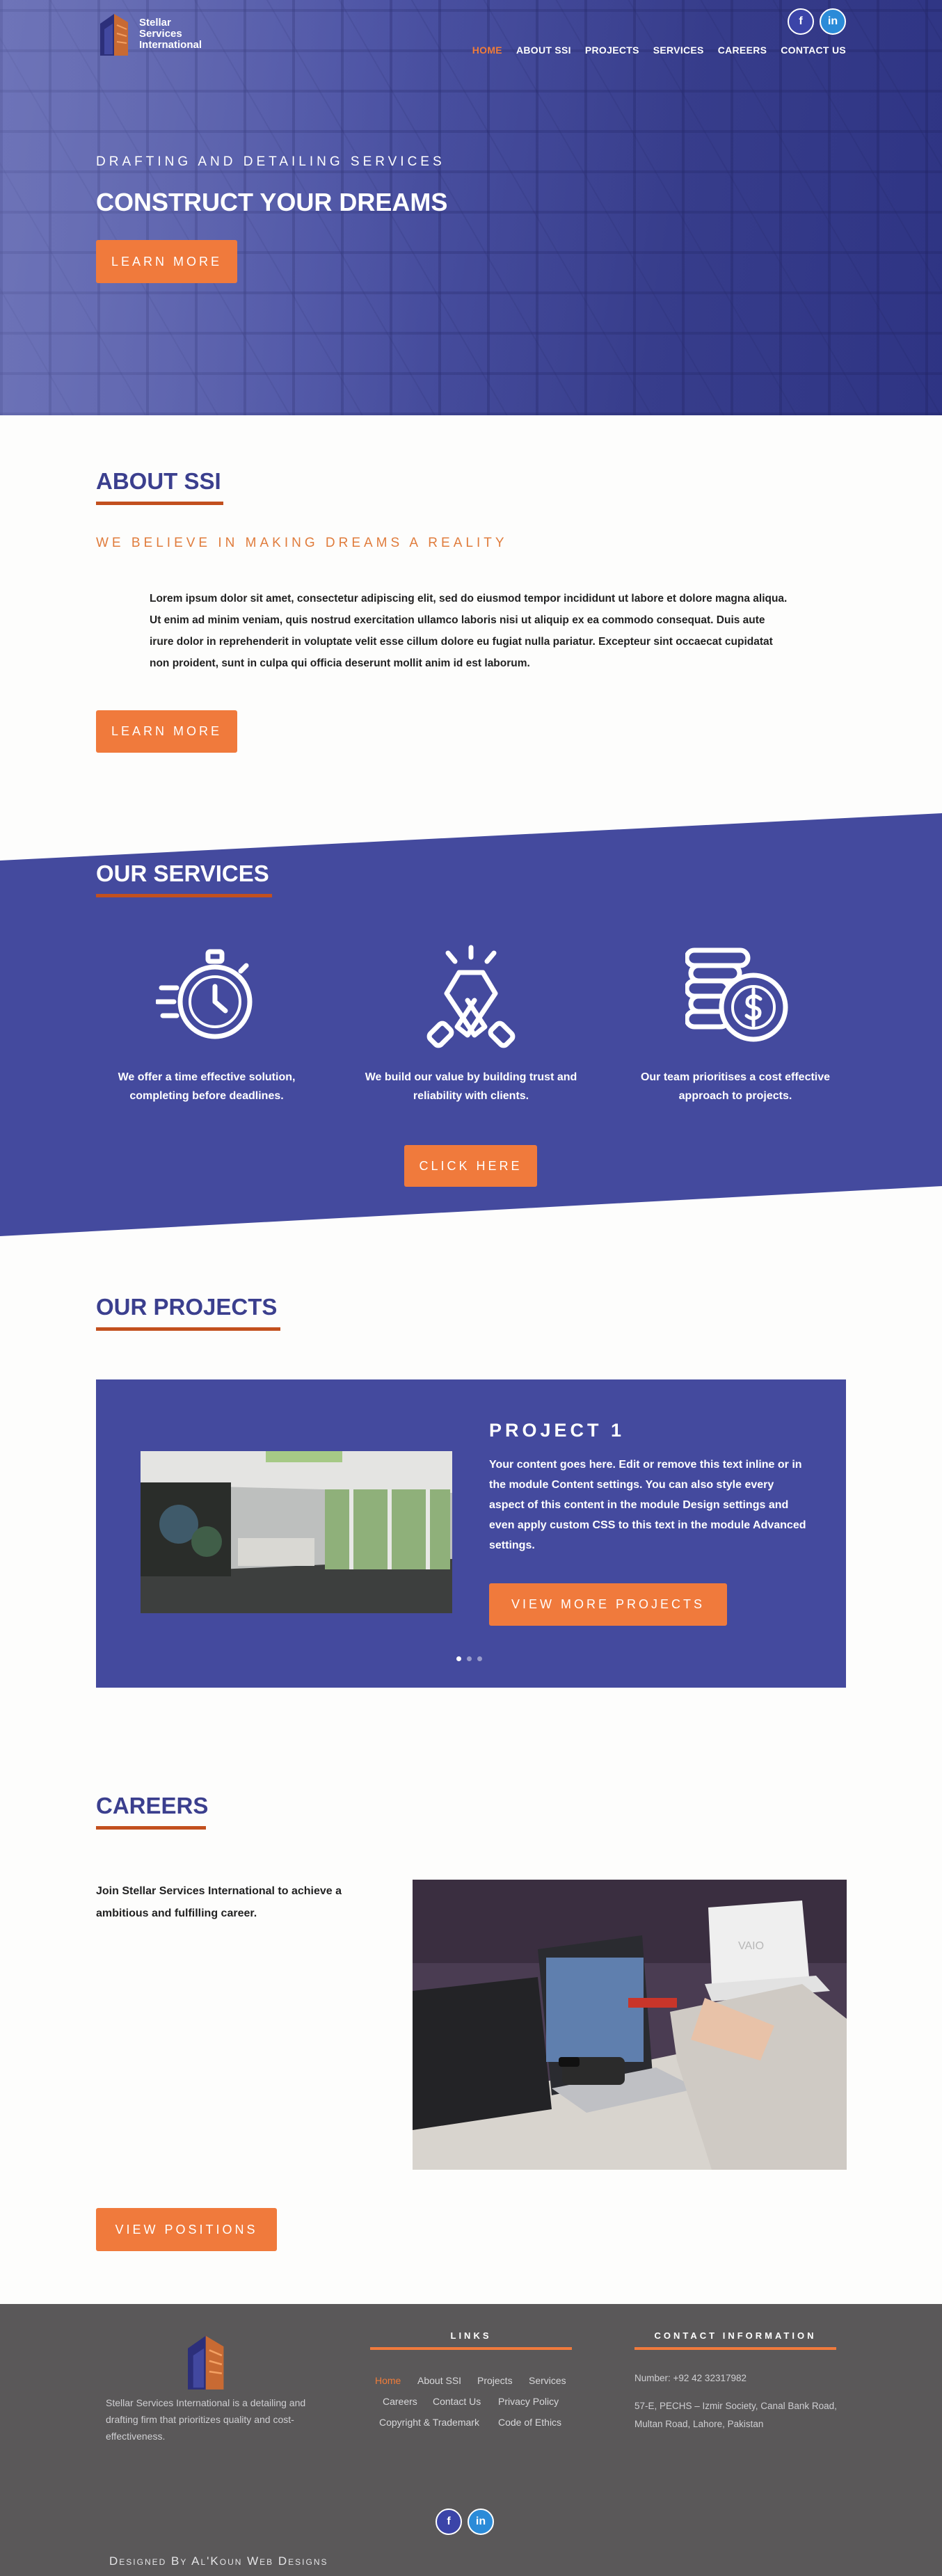 This screenshot has height=2576, width=942. Describe the element at coordinates (736, 994) in the screenshot. I see `coins-icon` at that location.